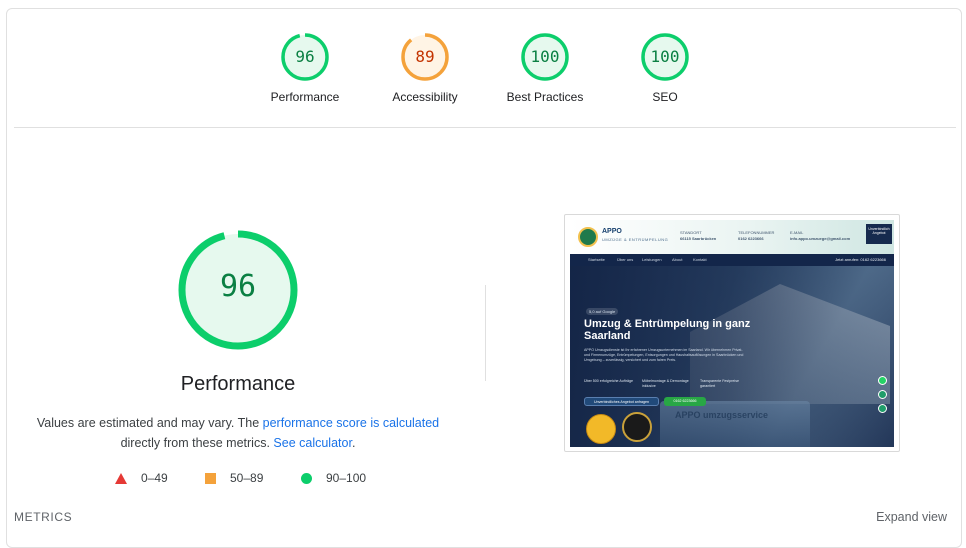 The image size is (966, 548). What do you see at coordinates (691, 232) in the screenshot?
I see `header-address-label: STANDORT` at bounding box center [691, 232].